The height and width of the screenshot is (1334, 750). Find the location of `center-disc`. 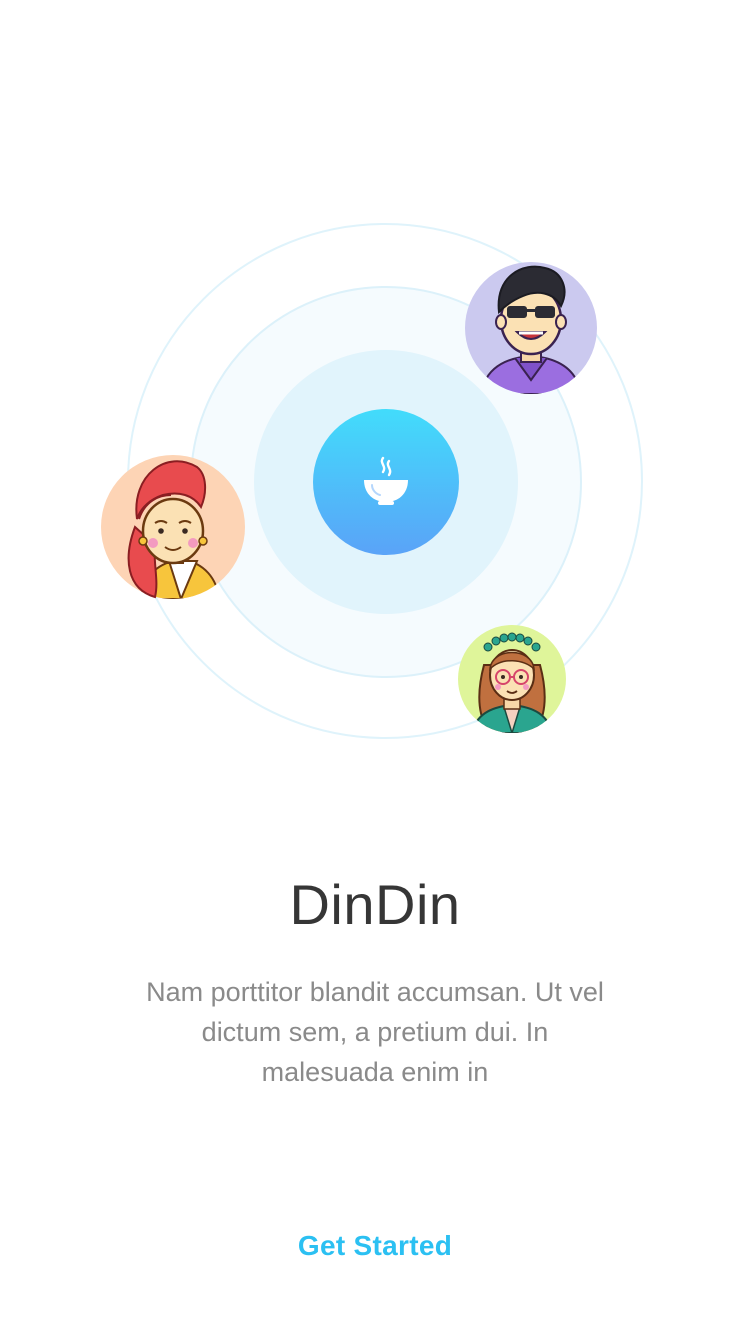

center-disc is located at coordinates (386, 482).